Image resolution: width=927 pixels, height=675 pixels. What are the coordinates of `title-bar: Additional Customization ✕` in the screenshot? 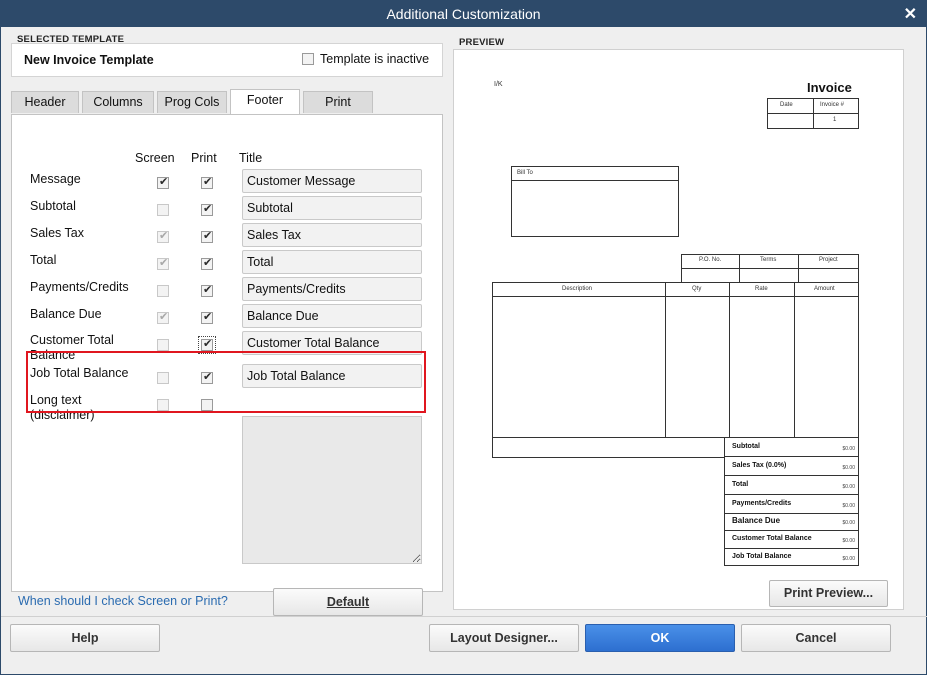 It's located at (463, 13).